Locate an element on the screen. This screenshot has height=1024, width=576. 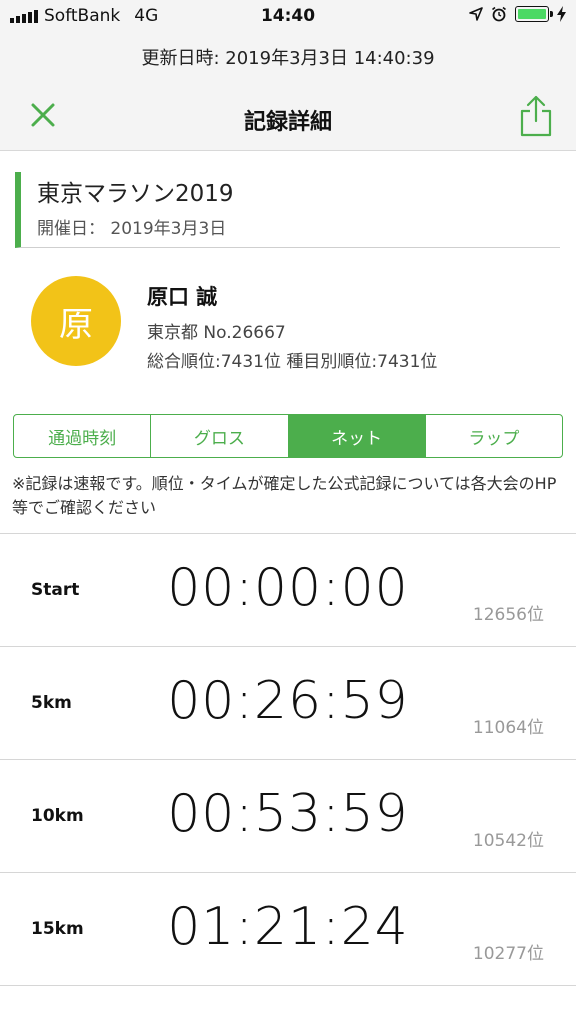
status-right is located at coordinates (517, 14).